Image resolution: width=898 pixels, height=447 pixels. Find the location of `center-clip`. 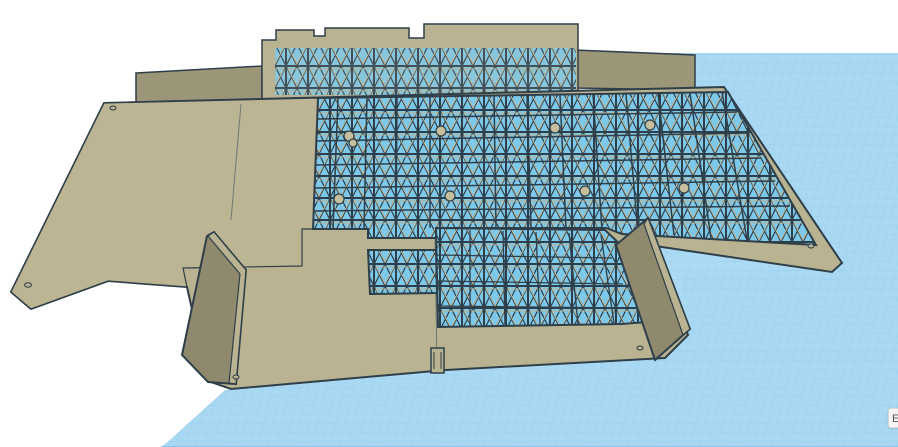

center-clip is located at coordinates (437, 360).